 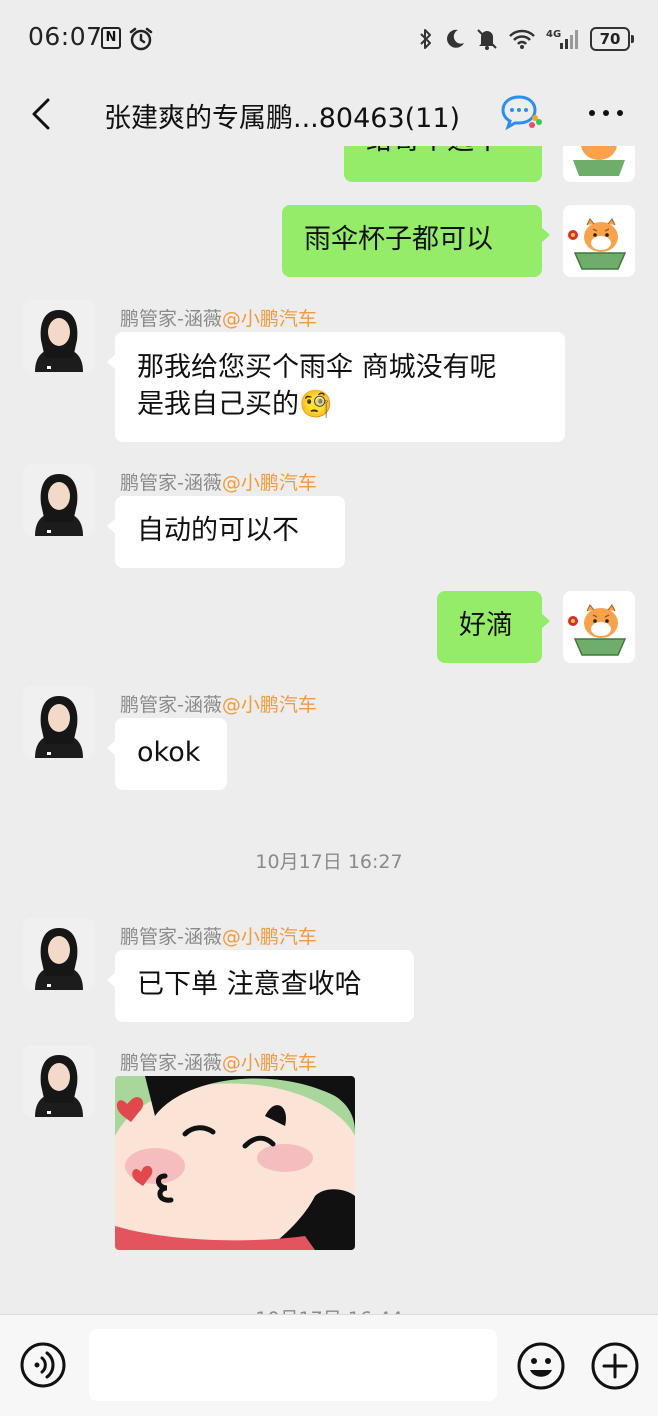 I want to click on bluetooth-icon, so click(x=425, y=39).